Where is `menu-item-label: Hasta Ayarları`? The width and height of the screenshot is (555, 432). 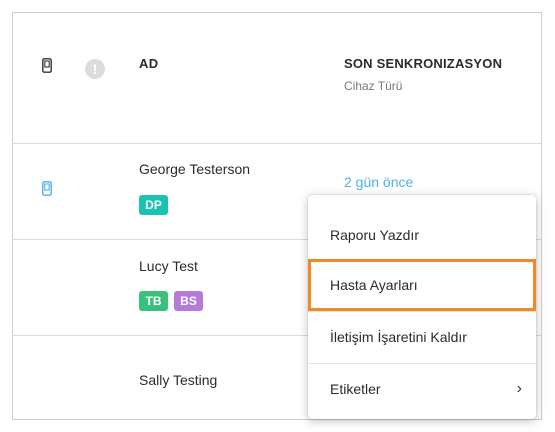
menu-item-label: Hasta Ayarları is located at coordinates (374, 285).